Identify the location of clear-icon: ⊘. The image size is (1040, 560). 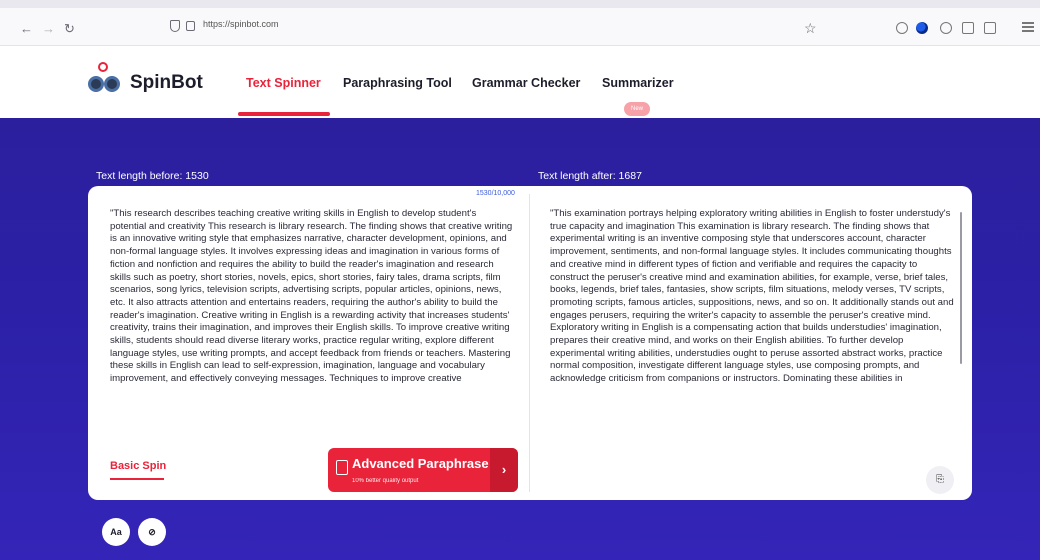
(152, 532).